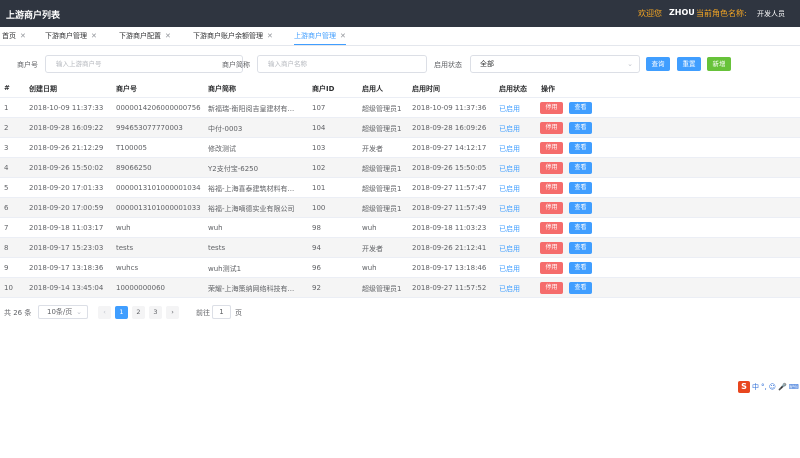 Image resolution: width=800 pixels, height=458 pixels. I want to click on emoji-icon: ☺, so click(772, 387).